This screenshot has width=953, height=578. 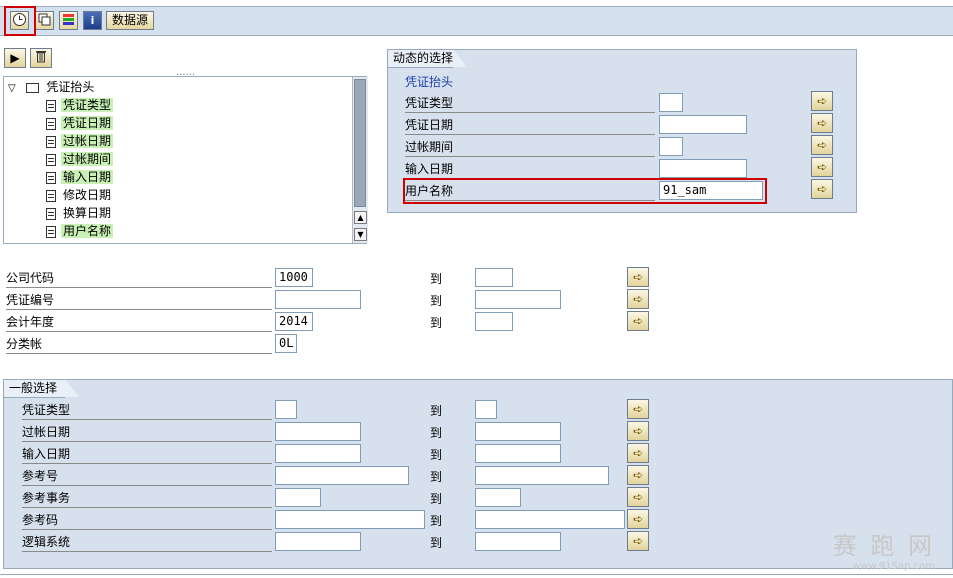 What do you see at coordinates (494, 321) in the screenshot?
I see `fiscal-year-to-input` at bounding box center [494, 321].